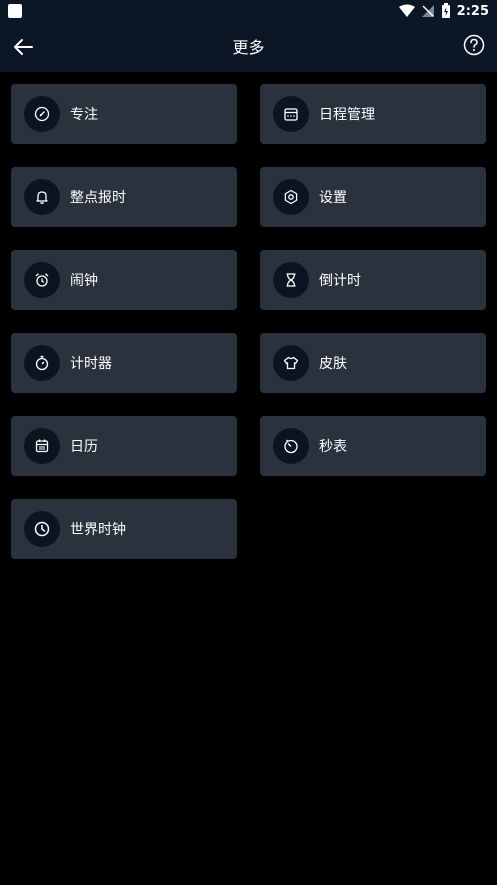 The height and width of the screenshot is (885, 497). I want to click on menu-item-label: 计时器, so click(91, 364).